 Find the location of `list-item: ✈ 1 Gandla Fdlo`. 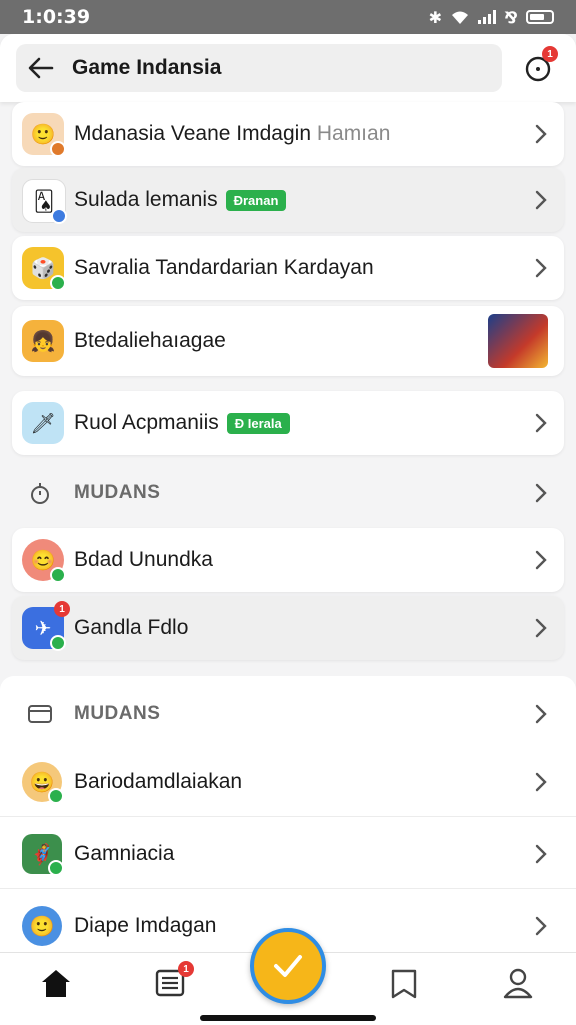

list-item: ✈ 1 Gandla Fdlo is located at coordinates (288, 628).